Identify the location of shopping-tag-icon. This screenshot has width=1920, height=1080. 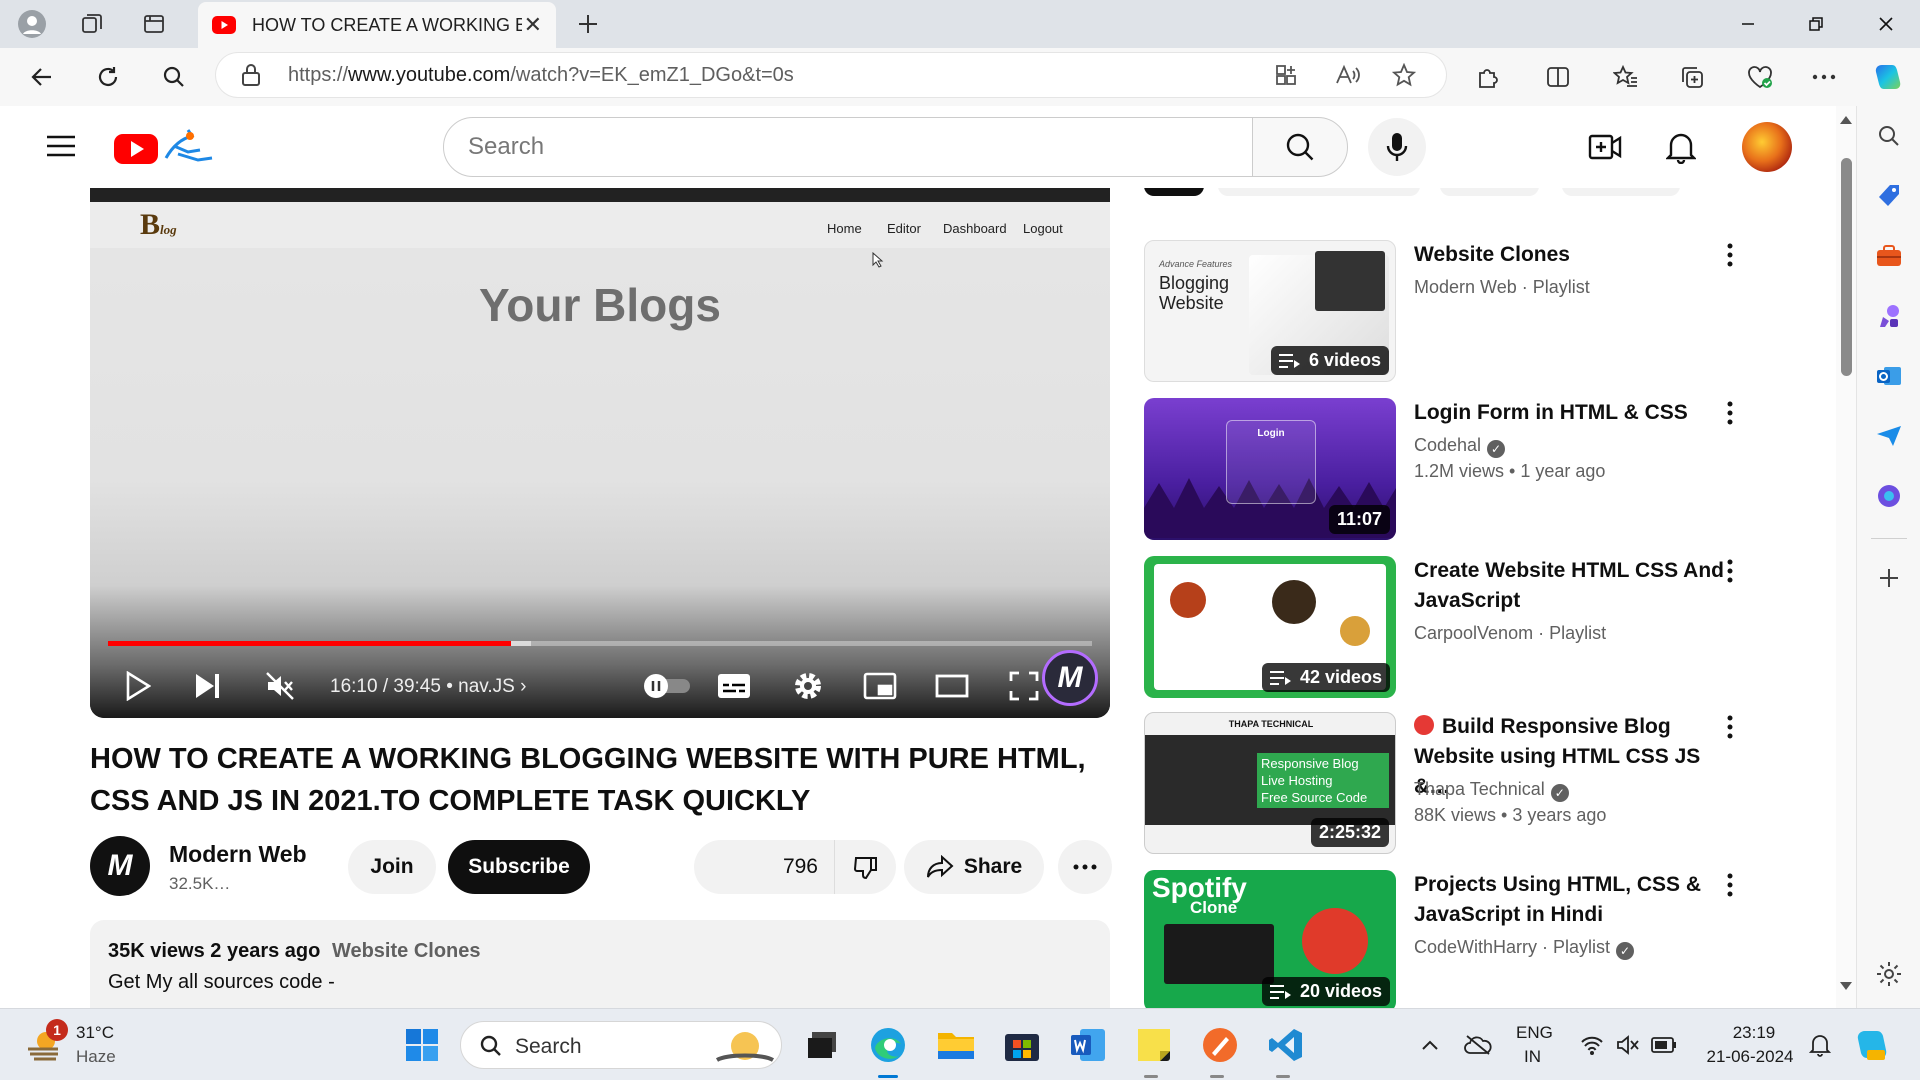
(1889, 196).